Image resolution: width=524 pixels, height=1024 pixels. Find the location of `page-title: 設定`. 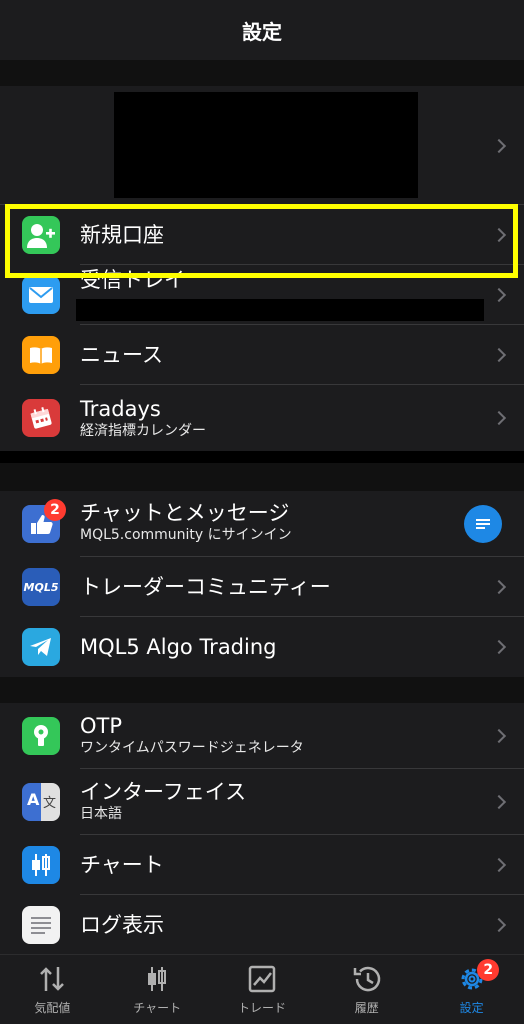

page-title: 設定 is located at coordinates (262, 31).